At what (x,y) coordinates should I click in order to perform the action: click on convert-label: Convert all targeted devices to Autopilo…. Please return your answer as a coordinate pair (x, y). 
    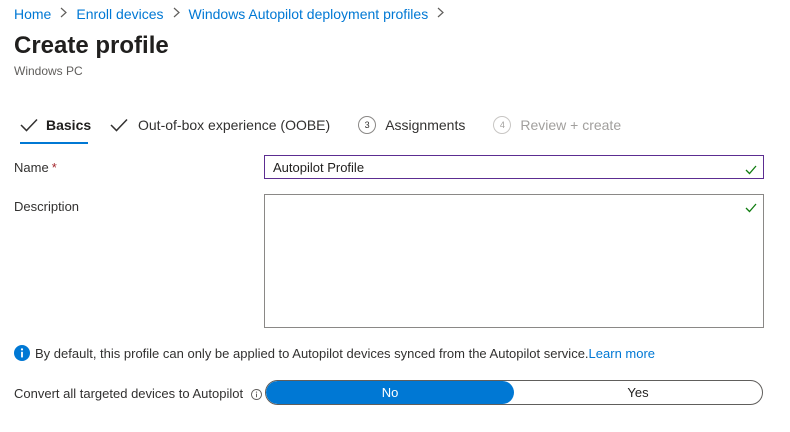
    Looking at the image, I should click on (138, 393).